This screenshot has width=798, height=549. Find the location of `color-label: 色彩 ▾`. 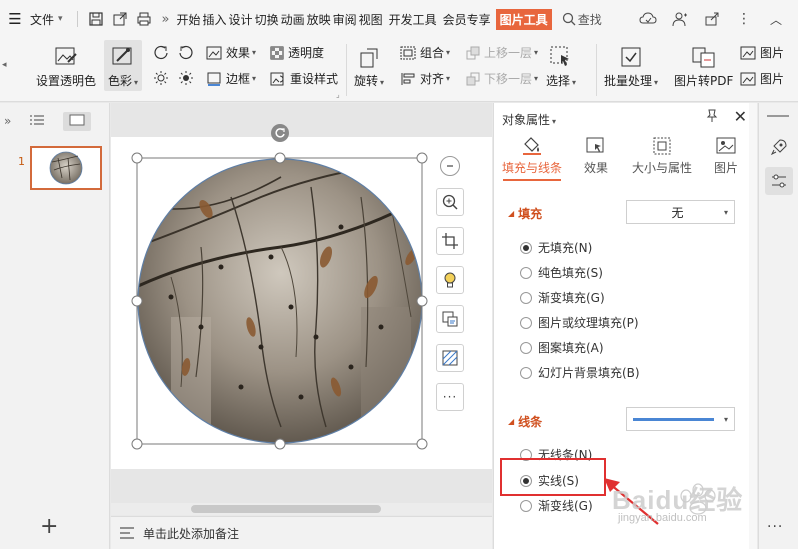

color-label: 色彩 ▾ is located at coordinates (123, 81).